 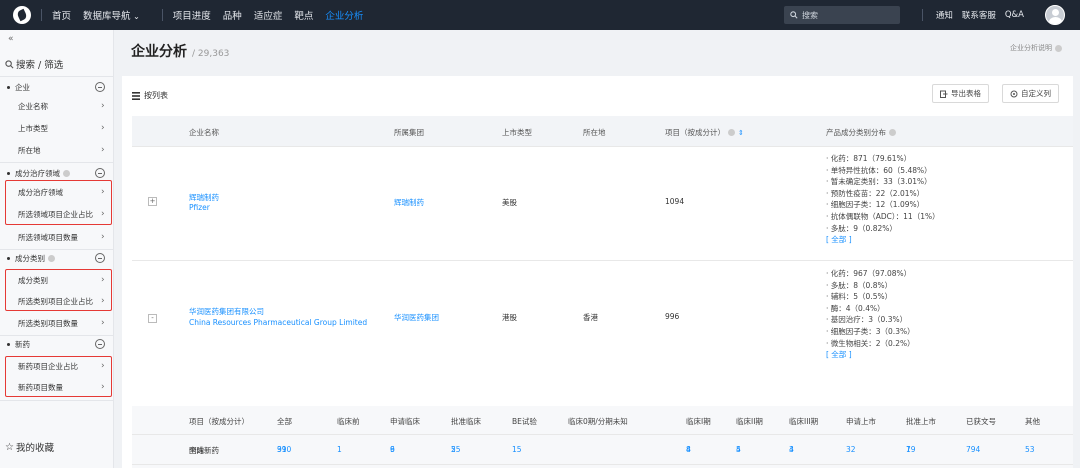 What do you see at coordinates (152, 318) in the screenshot?
I see `collapse-row-icon: -` at bounding box center [152, 318].